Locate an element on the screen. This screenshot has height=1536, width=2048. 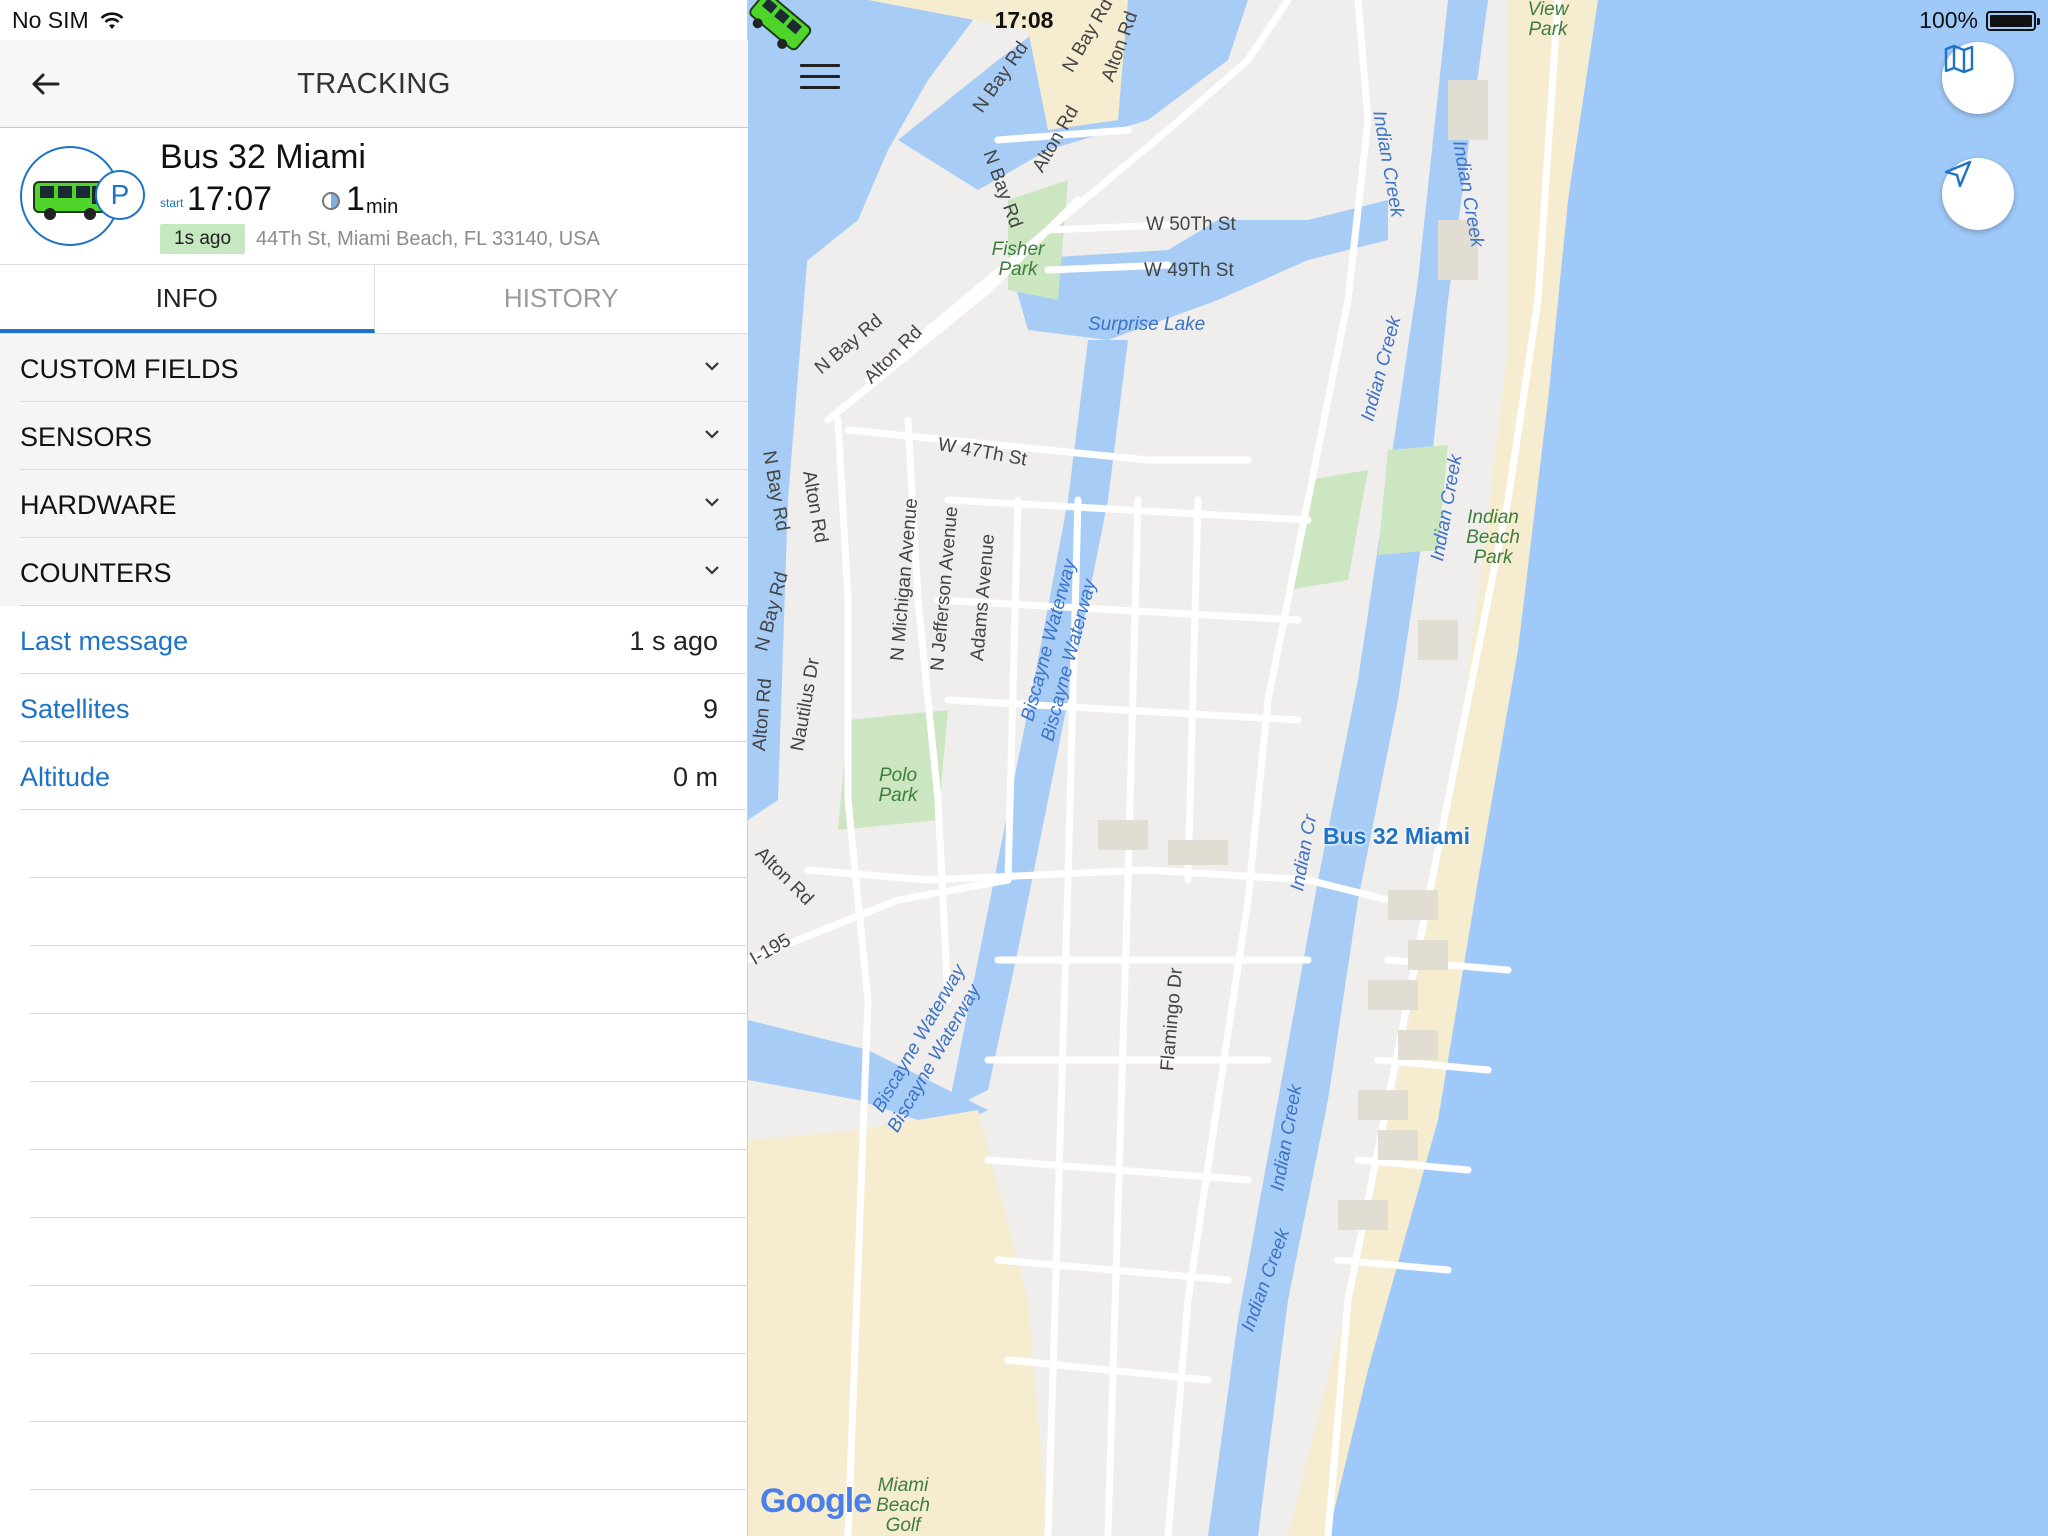
menu-button is located at coordinates (820, 79).